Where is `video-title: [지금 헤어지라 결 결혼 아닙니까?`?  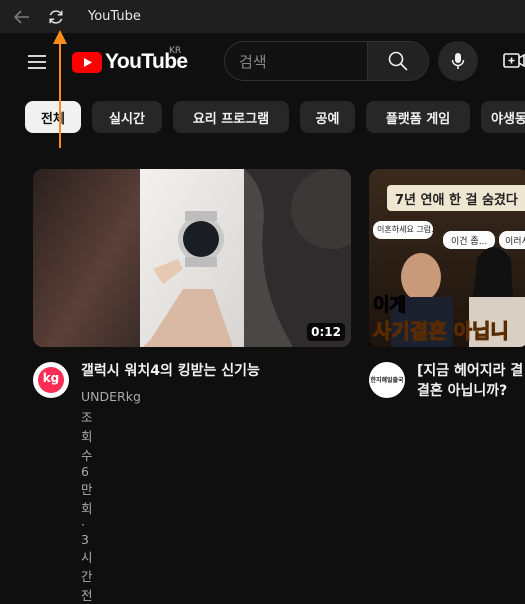 video-title: [지금 헤어지라 결 결혼 아닙니까? is located at coordinates (471, 381).